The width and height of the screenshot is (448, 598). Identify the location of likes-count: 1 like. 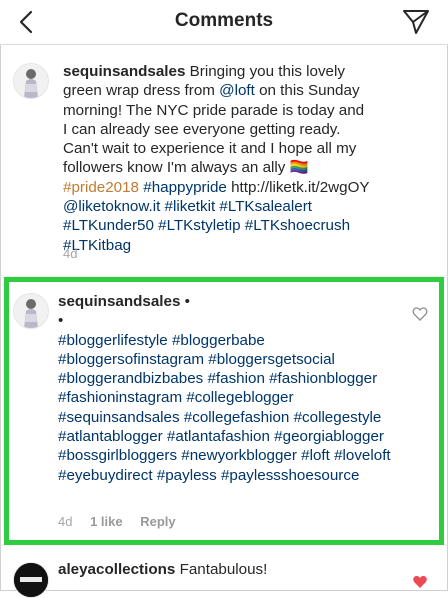
(106, 521).